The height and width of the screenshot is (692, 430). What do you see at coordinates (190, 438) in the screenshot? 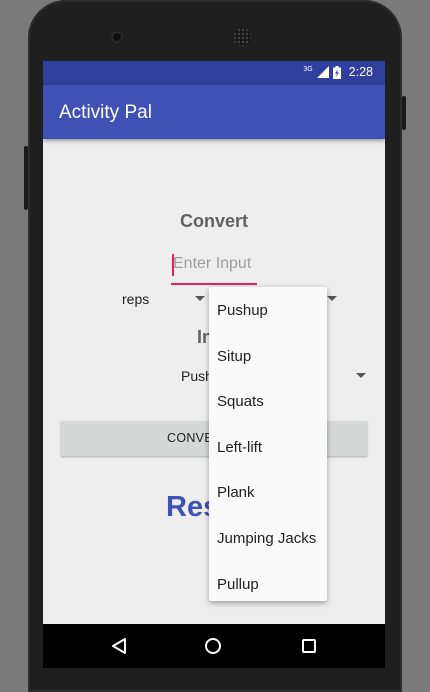
I see `convert-button-label: CONVE` at bounding box center [190, 438].